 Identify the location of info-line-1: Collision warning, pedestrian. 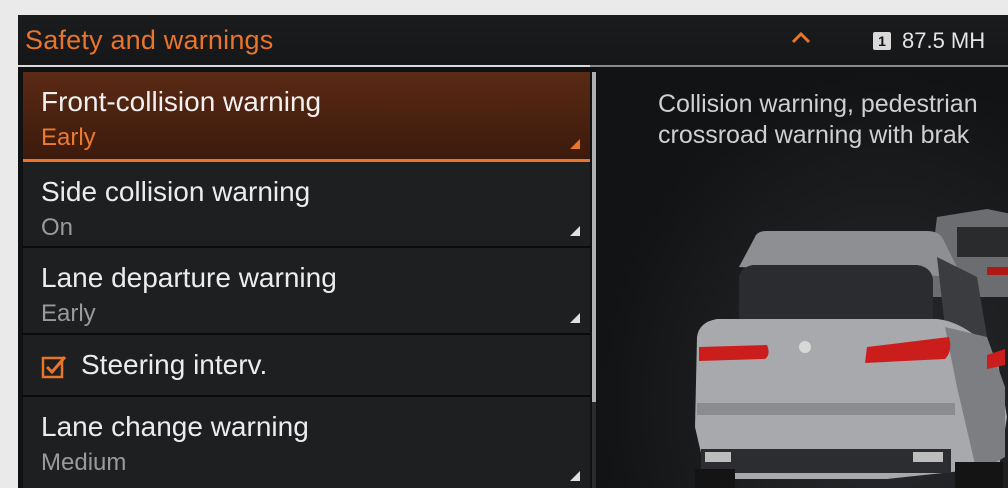
(818, 104).